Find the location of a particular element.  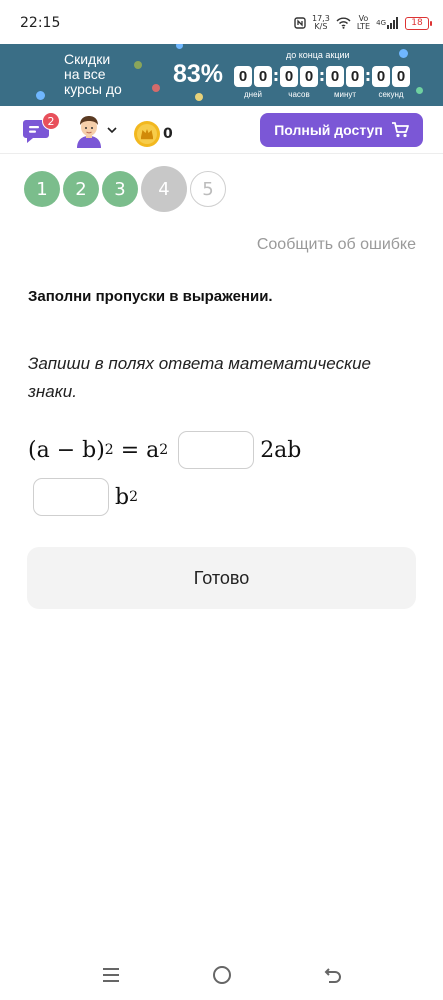

volte-label: Vo LTE is located at coordinates (363, 23).